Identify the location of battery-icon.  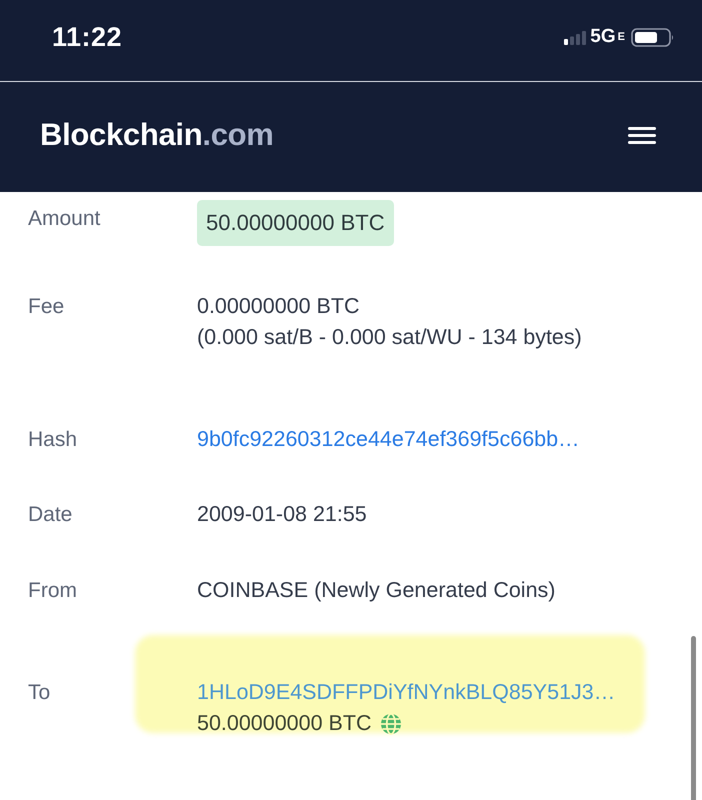
(652, 37).